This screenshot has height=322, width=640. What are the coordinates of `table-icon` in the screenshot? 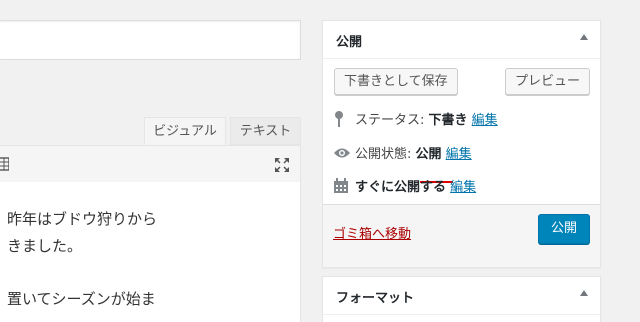 It's located at (5, 166).